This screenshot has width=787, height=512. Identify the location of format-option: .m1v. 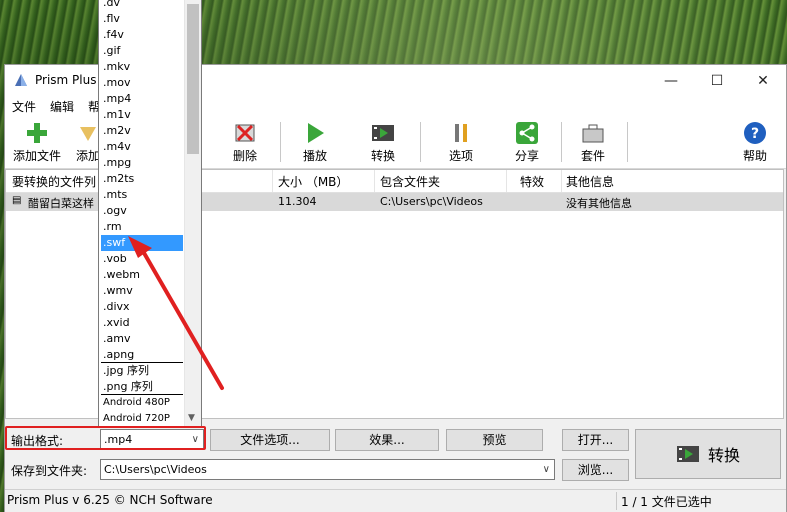
(142, 115).